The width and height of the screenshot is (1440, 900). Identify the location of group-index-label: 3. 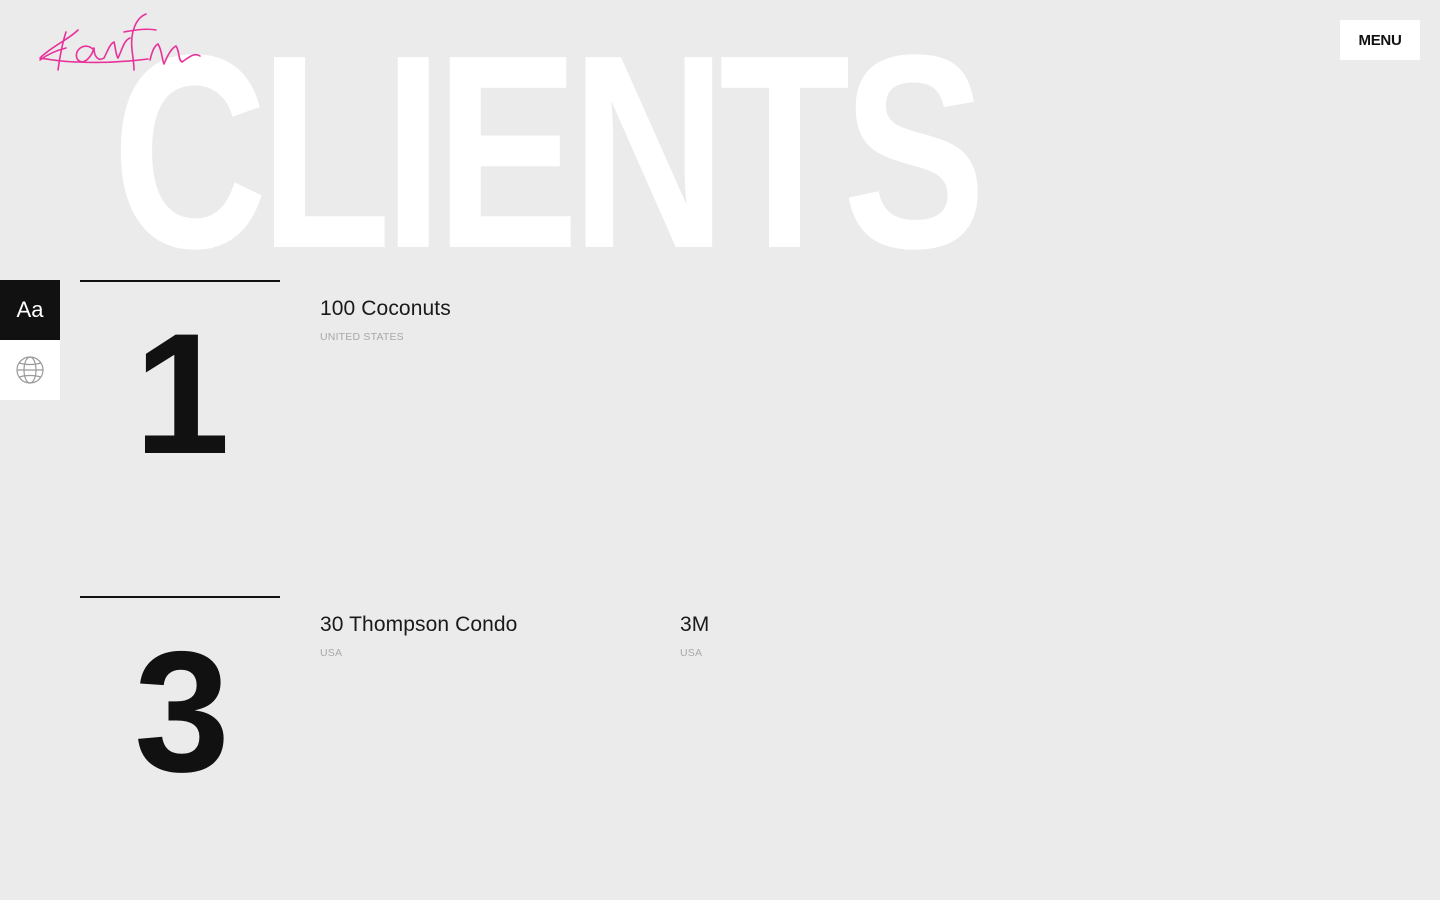
(182, 712).